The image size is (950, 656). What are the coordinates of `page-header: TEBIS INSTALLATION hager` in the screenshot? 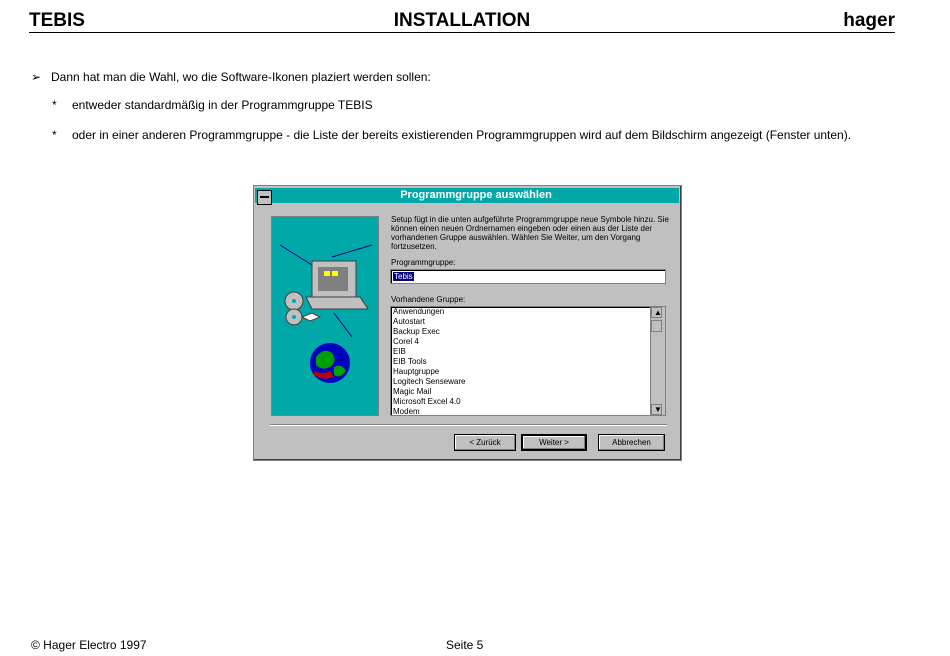 It's located at (462, 21).